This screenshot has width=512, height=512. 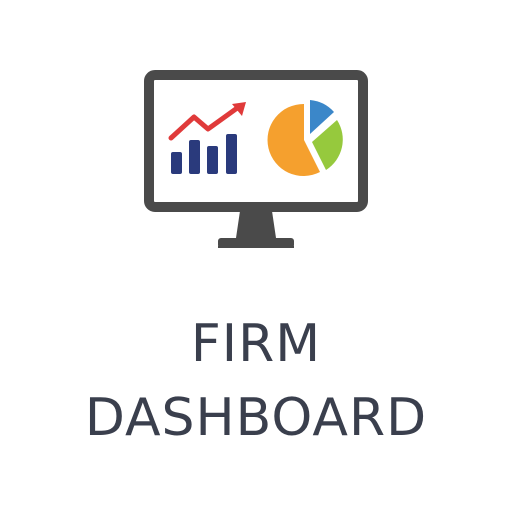 I want to click on bar-chart-icon, so click(x=204, y=154).